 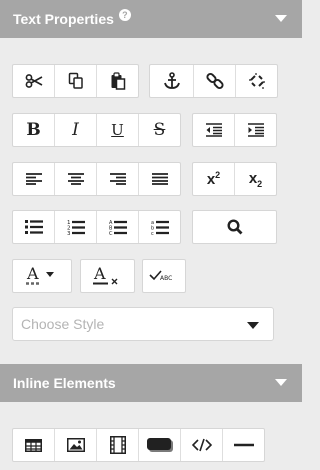 I want to click on strikethrough-icon: S, so click(x=159, y=130).